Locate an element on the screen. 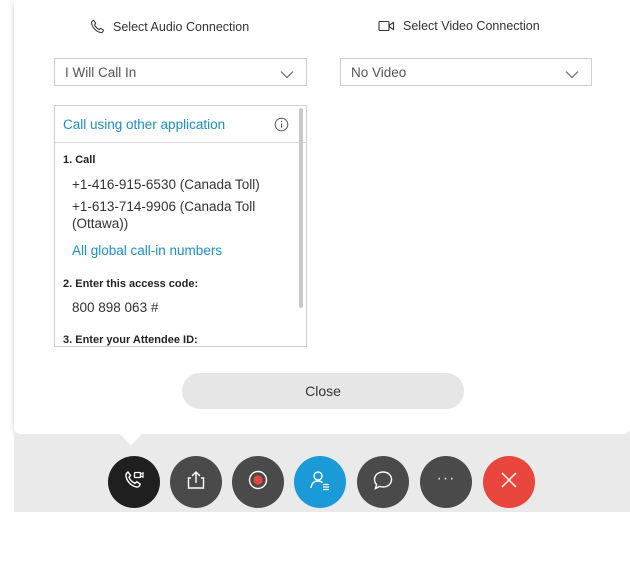  more-options-button: ··· is located at coordinates (446, 482).